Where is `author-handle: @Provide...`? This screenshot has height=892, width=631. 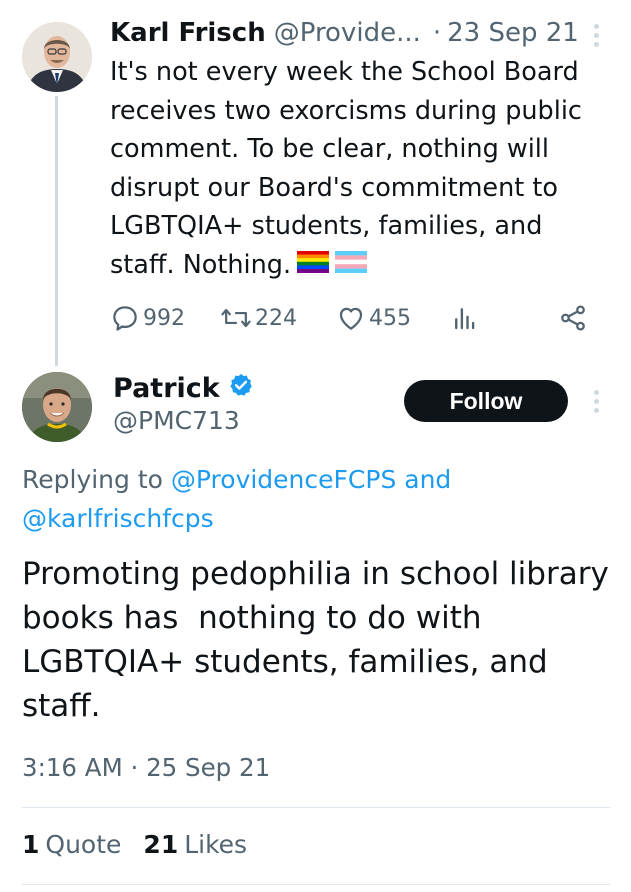
author-handle: @Provide... is located at coordinates (347, 33).